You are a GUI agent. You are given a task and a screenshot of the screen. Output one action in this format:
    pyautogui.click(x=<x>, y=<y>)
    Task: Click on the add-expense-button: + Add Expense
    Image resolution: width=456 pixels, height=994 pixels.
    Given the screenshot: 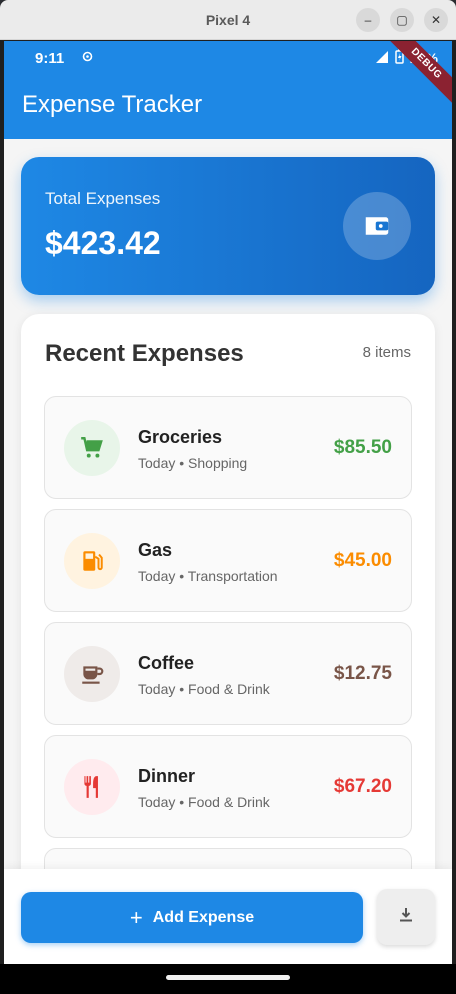 What is the action you would take?
    pyautogui.click(x=192, y=917)
    